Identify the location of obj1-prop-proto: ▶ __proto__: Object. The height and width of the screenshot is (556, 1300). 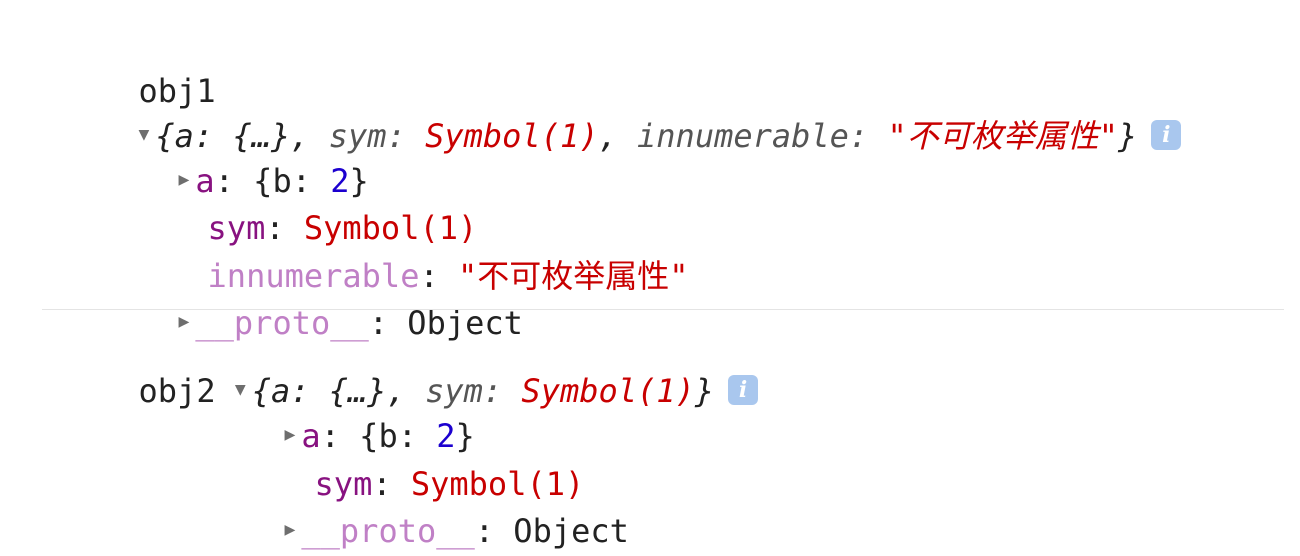
(331, 298).